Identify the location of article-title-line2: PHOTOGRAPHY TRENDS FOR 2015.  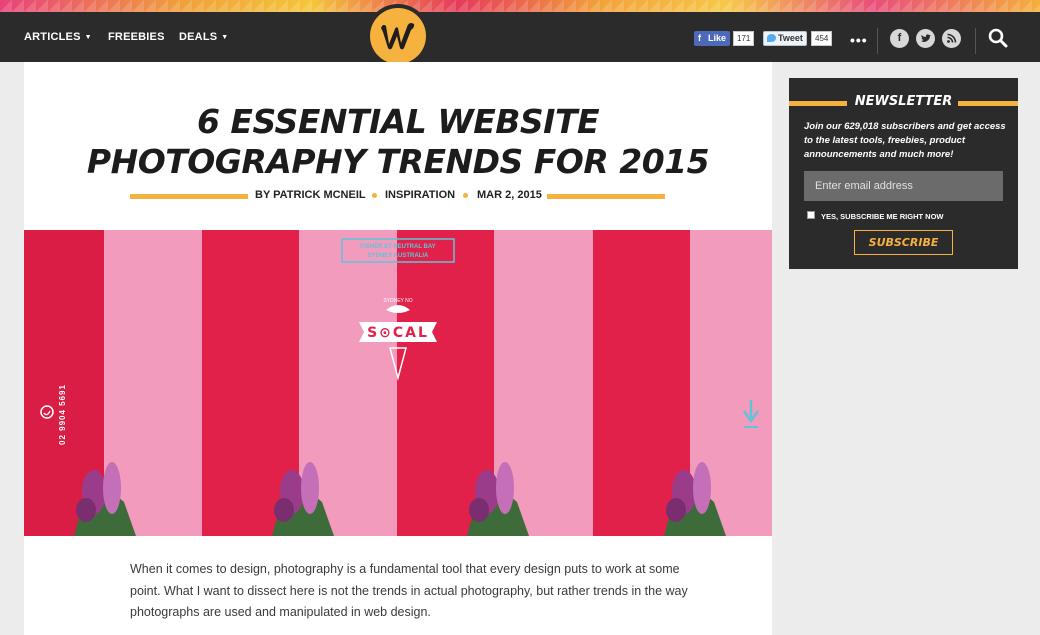
(398, 161).